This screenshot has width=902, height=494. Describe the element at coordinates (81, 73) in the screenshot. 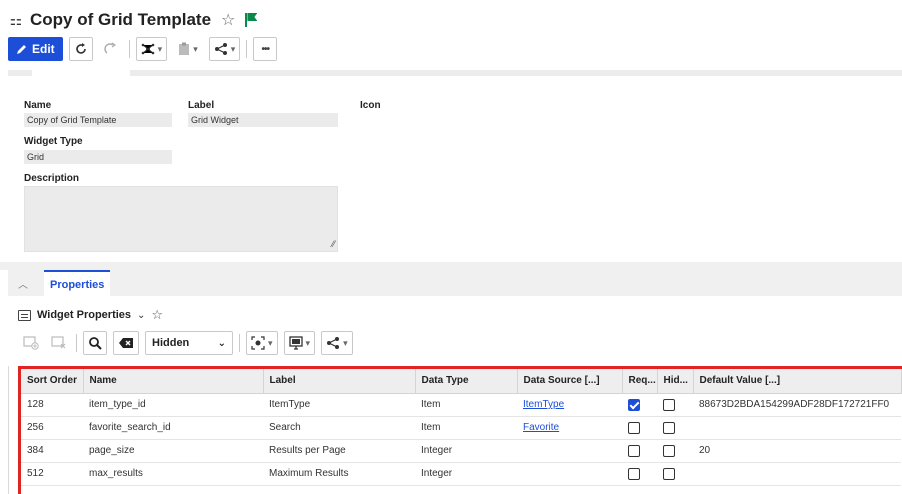

I see `form-tab-stub` at that location.